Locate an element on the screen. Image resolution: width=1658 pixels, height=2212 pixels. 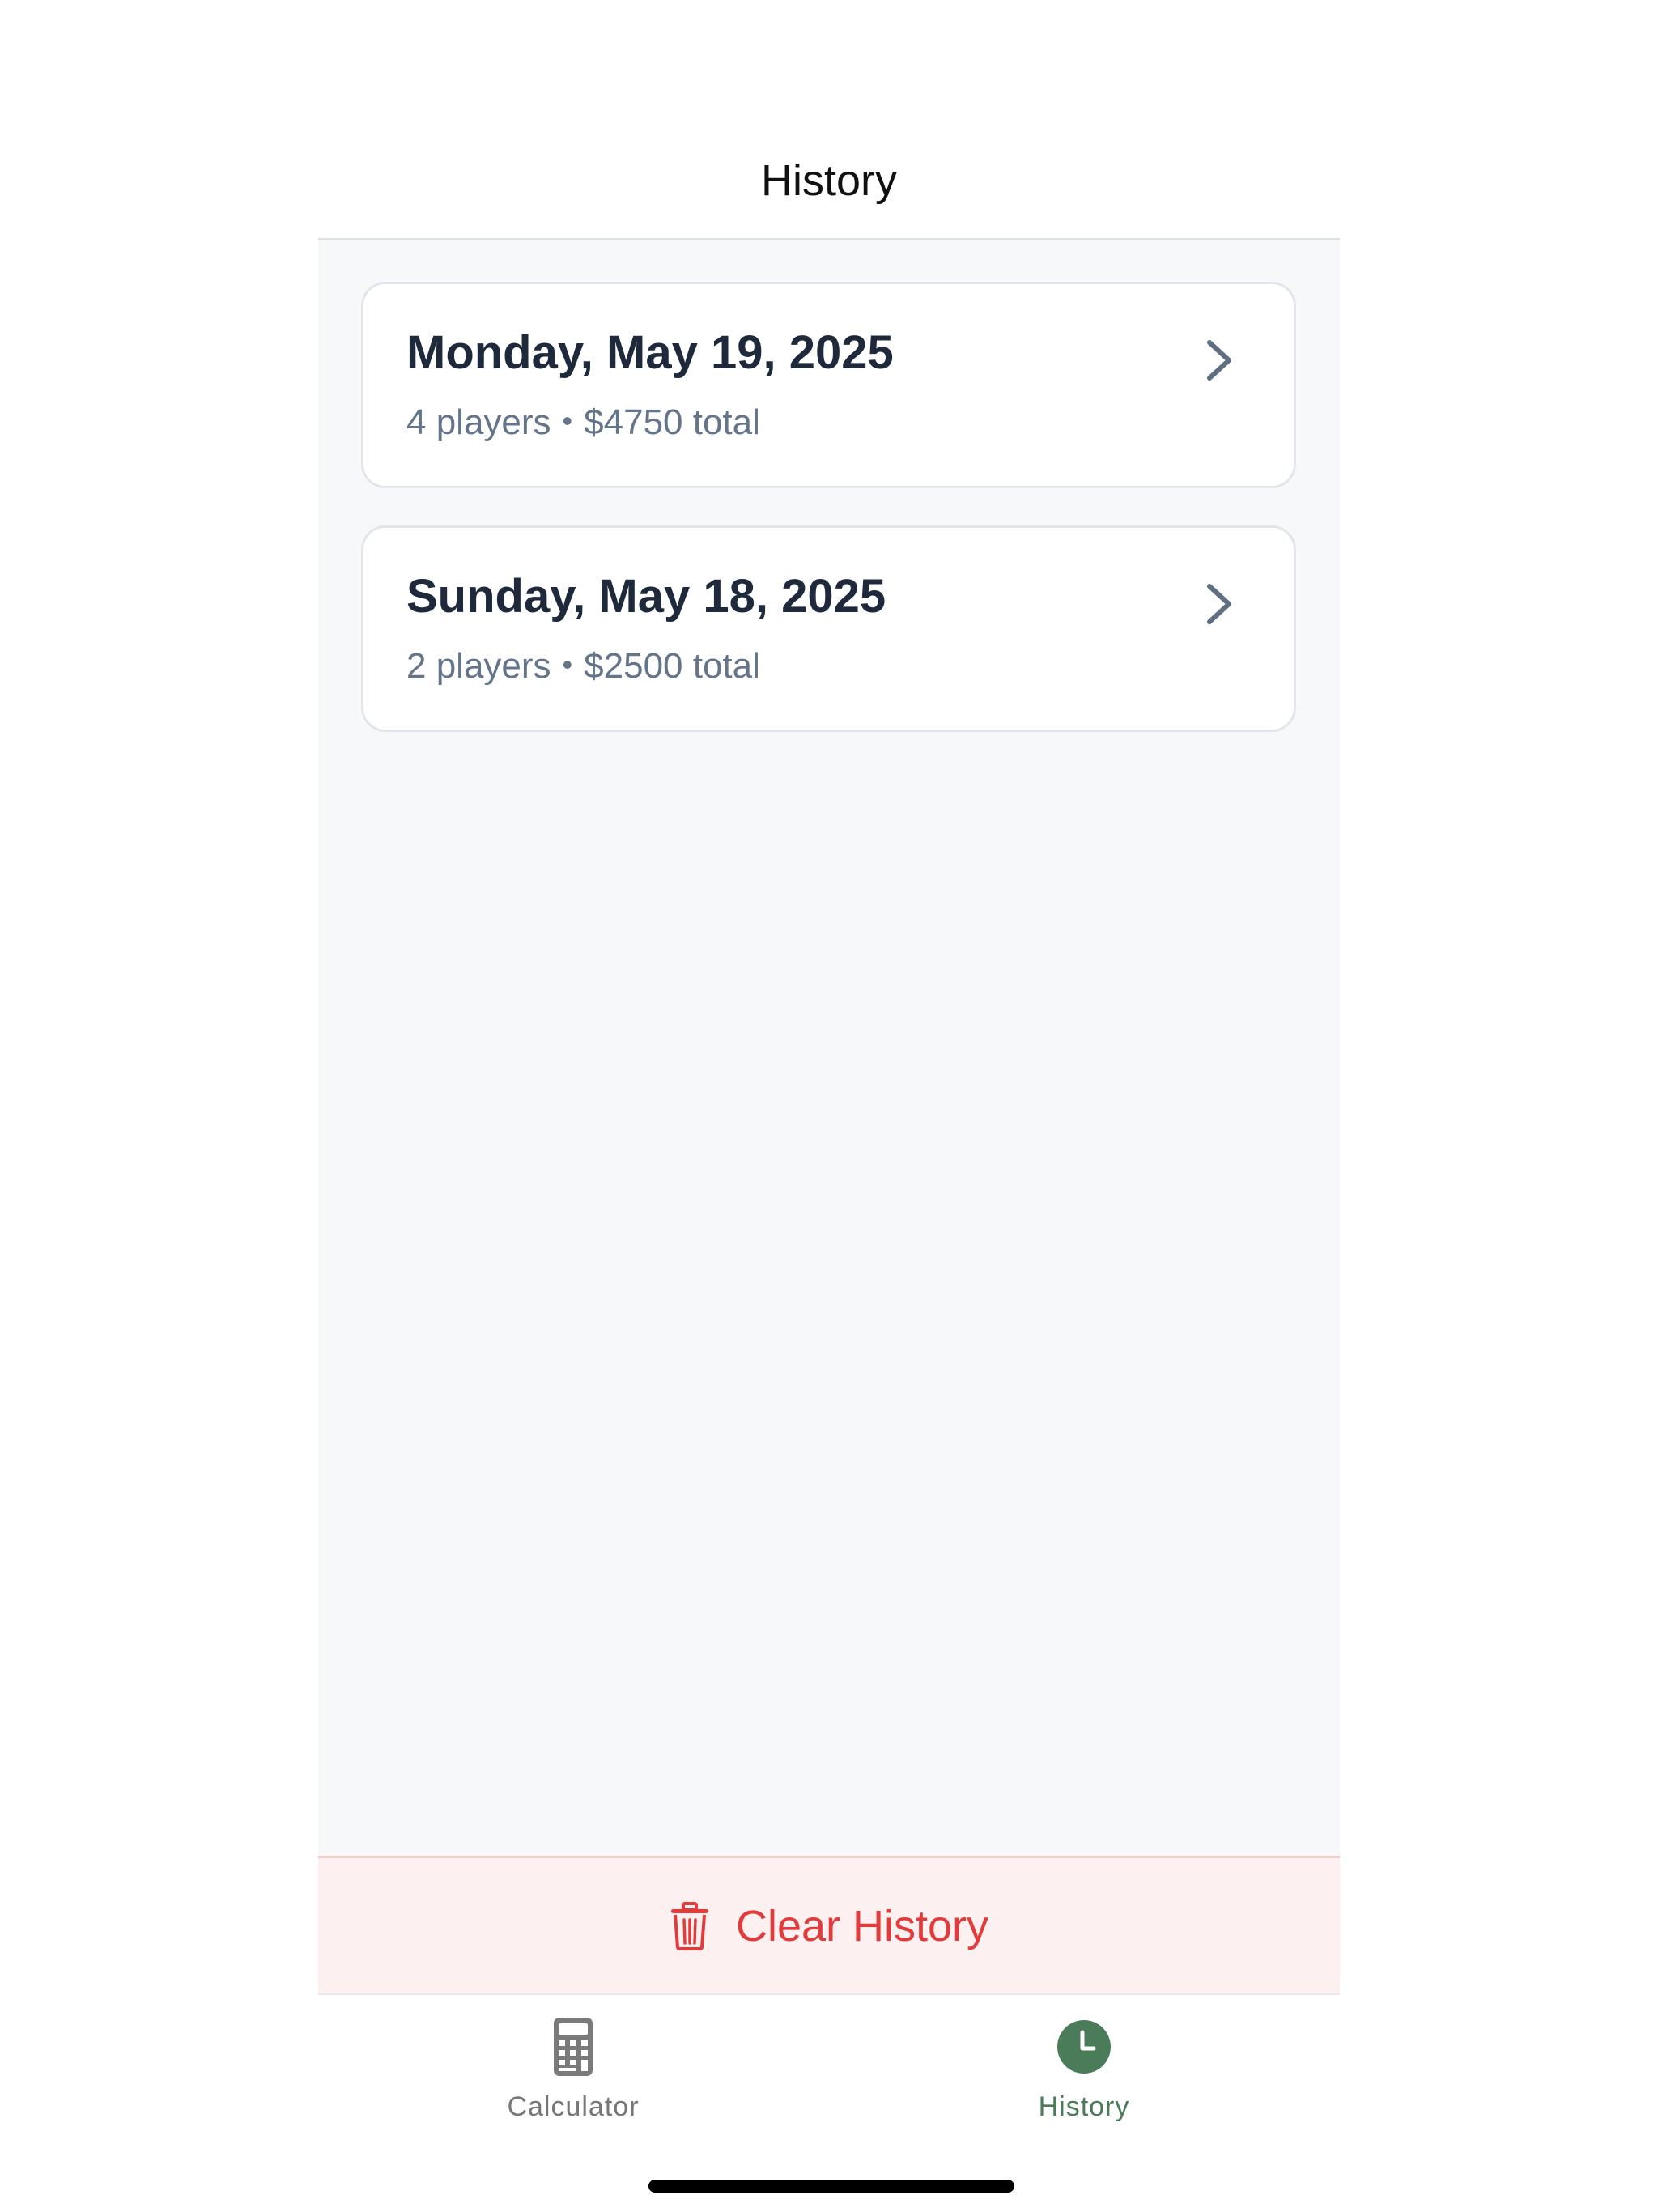
session-player-count: 2 players is located at coordinates (478, 666).